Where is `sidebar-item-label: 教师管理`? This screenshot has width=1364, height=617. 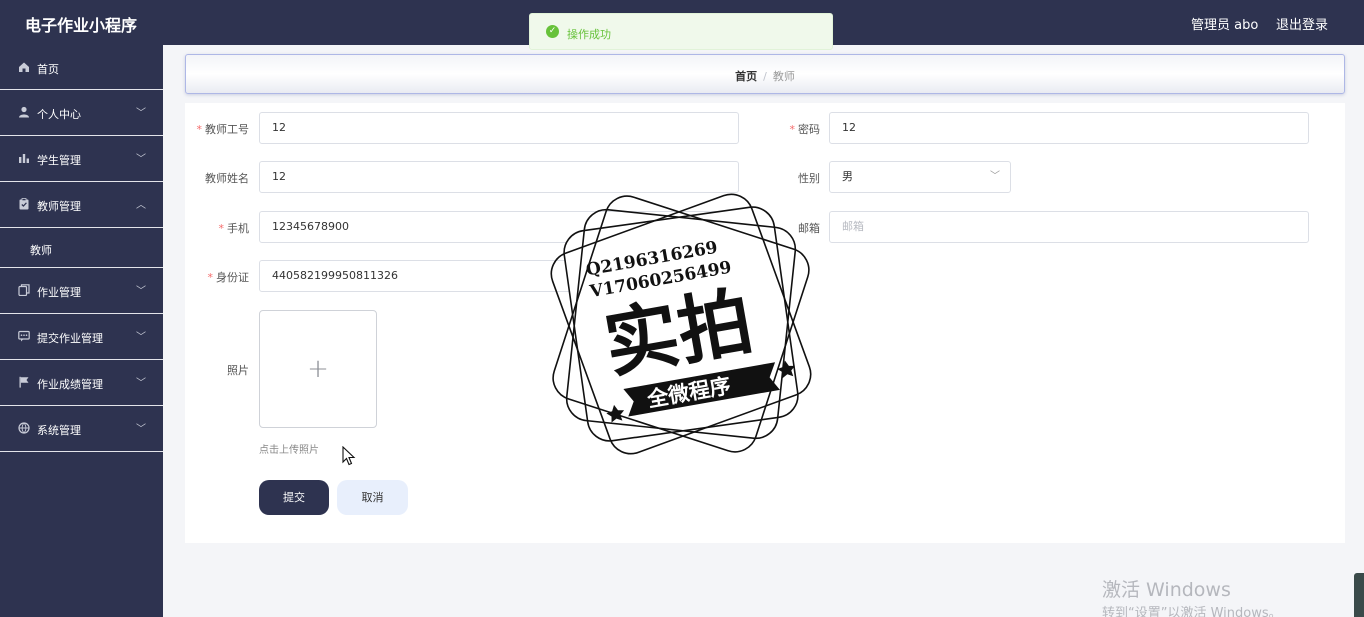
sidebar-item-label: 教师管理 is located at coordinates (59, 206).